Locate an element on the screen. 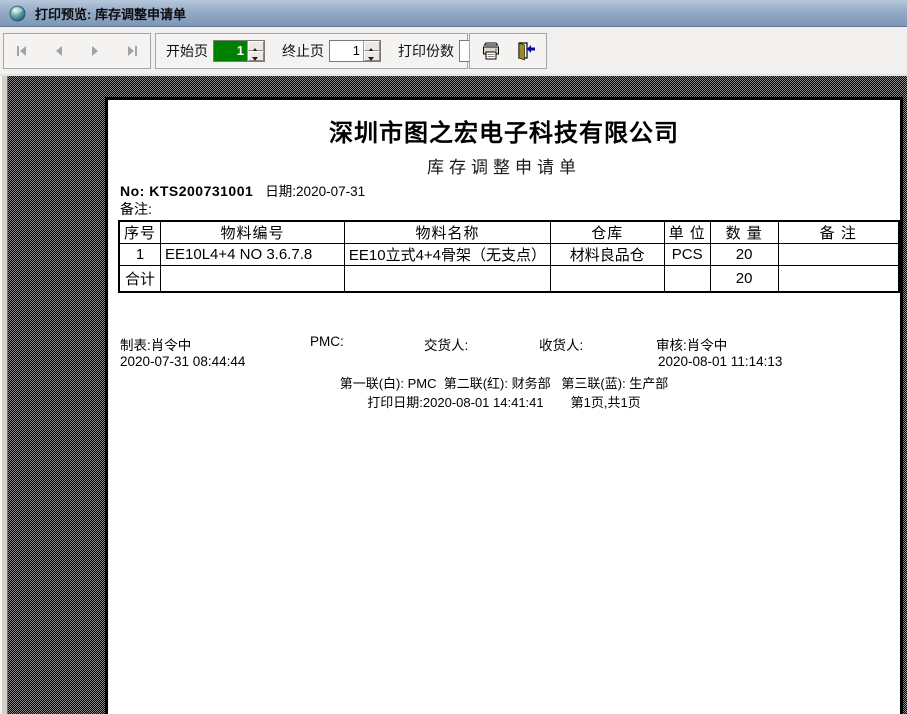 This screenshot has width=907, height=714. company-name: 深圳市图之宏电子科技有限公司 is located at coordinates (504, 133).